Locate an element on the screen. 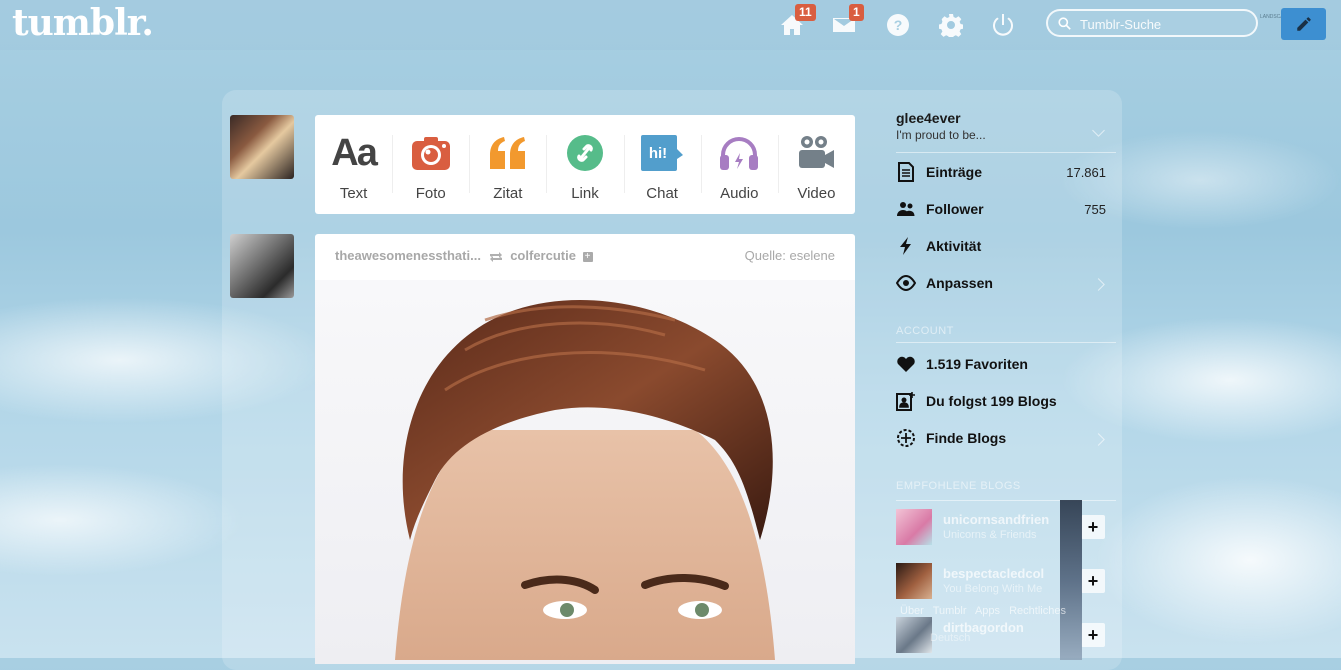 Image resolution: width=1341 pixels, height=670 pixels. svg-text: hi! is located at coordinates (658, 153).